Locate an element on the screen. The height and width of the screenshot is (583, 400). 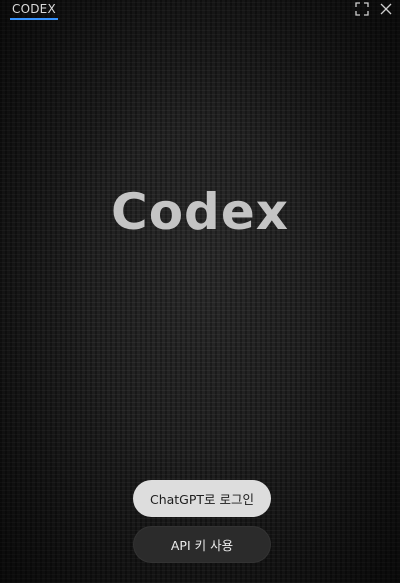
expand-button is located at coordinates (362, 9).